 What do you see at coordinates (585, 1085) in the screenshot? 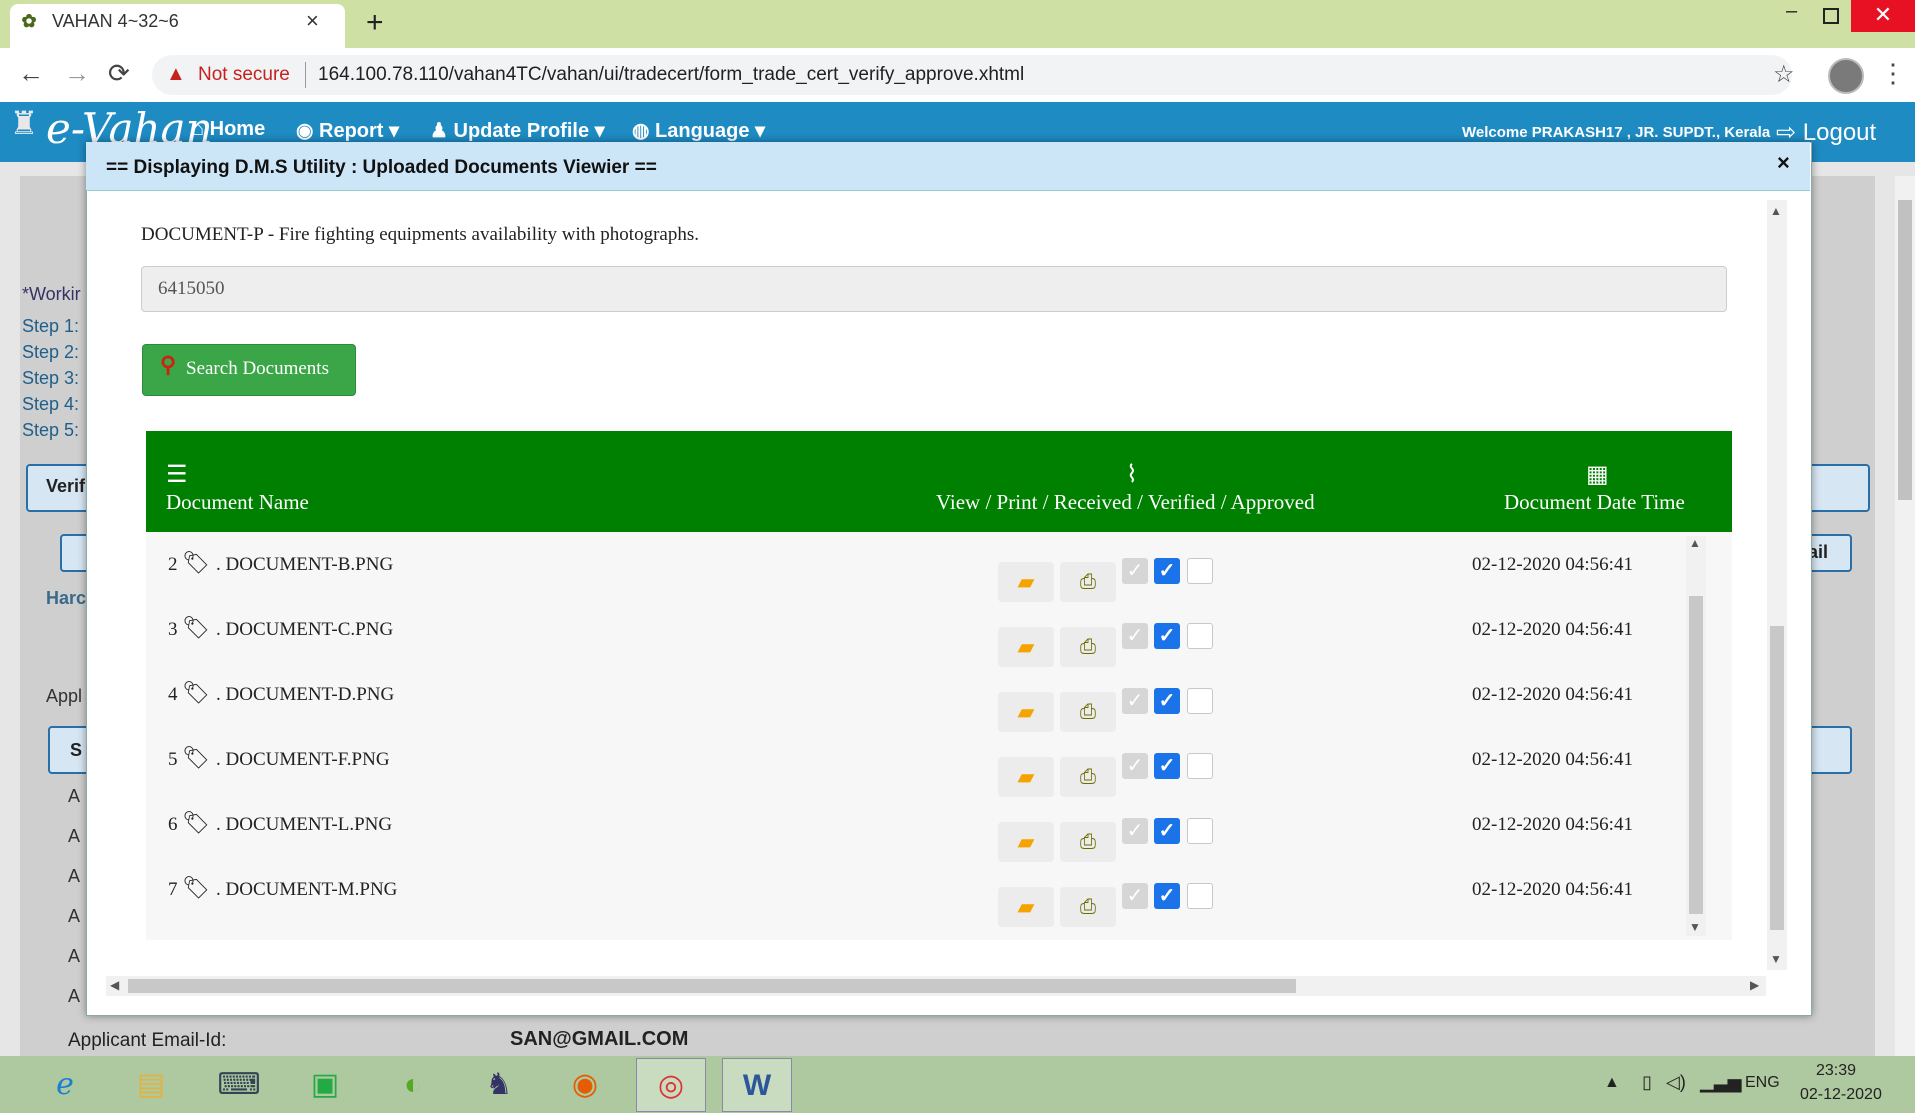
I see `firefox-icon: ◉` at bounding box center [585, 1085].